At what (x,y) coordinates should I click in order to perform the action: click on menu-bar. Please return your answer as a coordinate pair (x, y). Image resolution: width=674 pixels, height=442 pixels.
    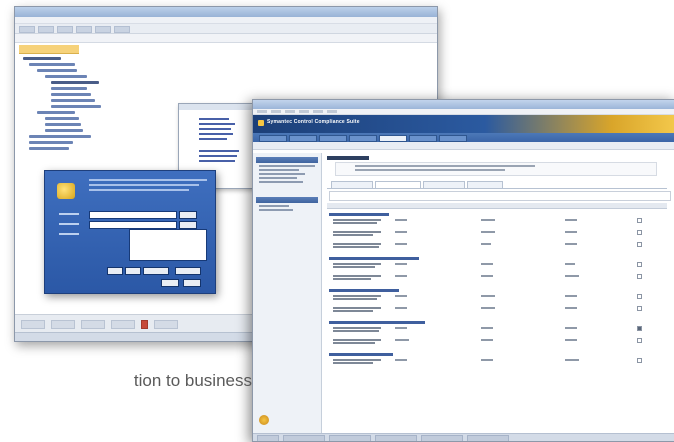
    Looking at the image, I should click on (226, 20).